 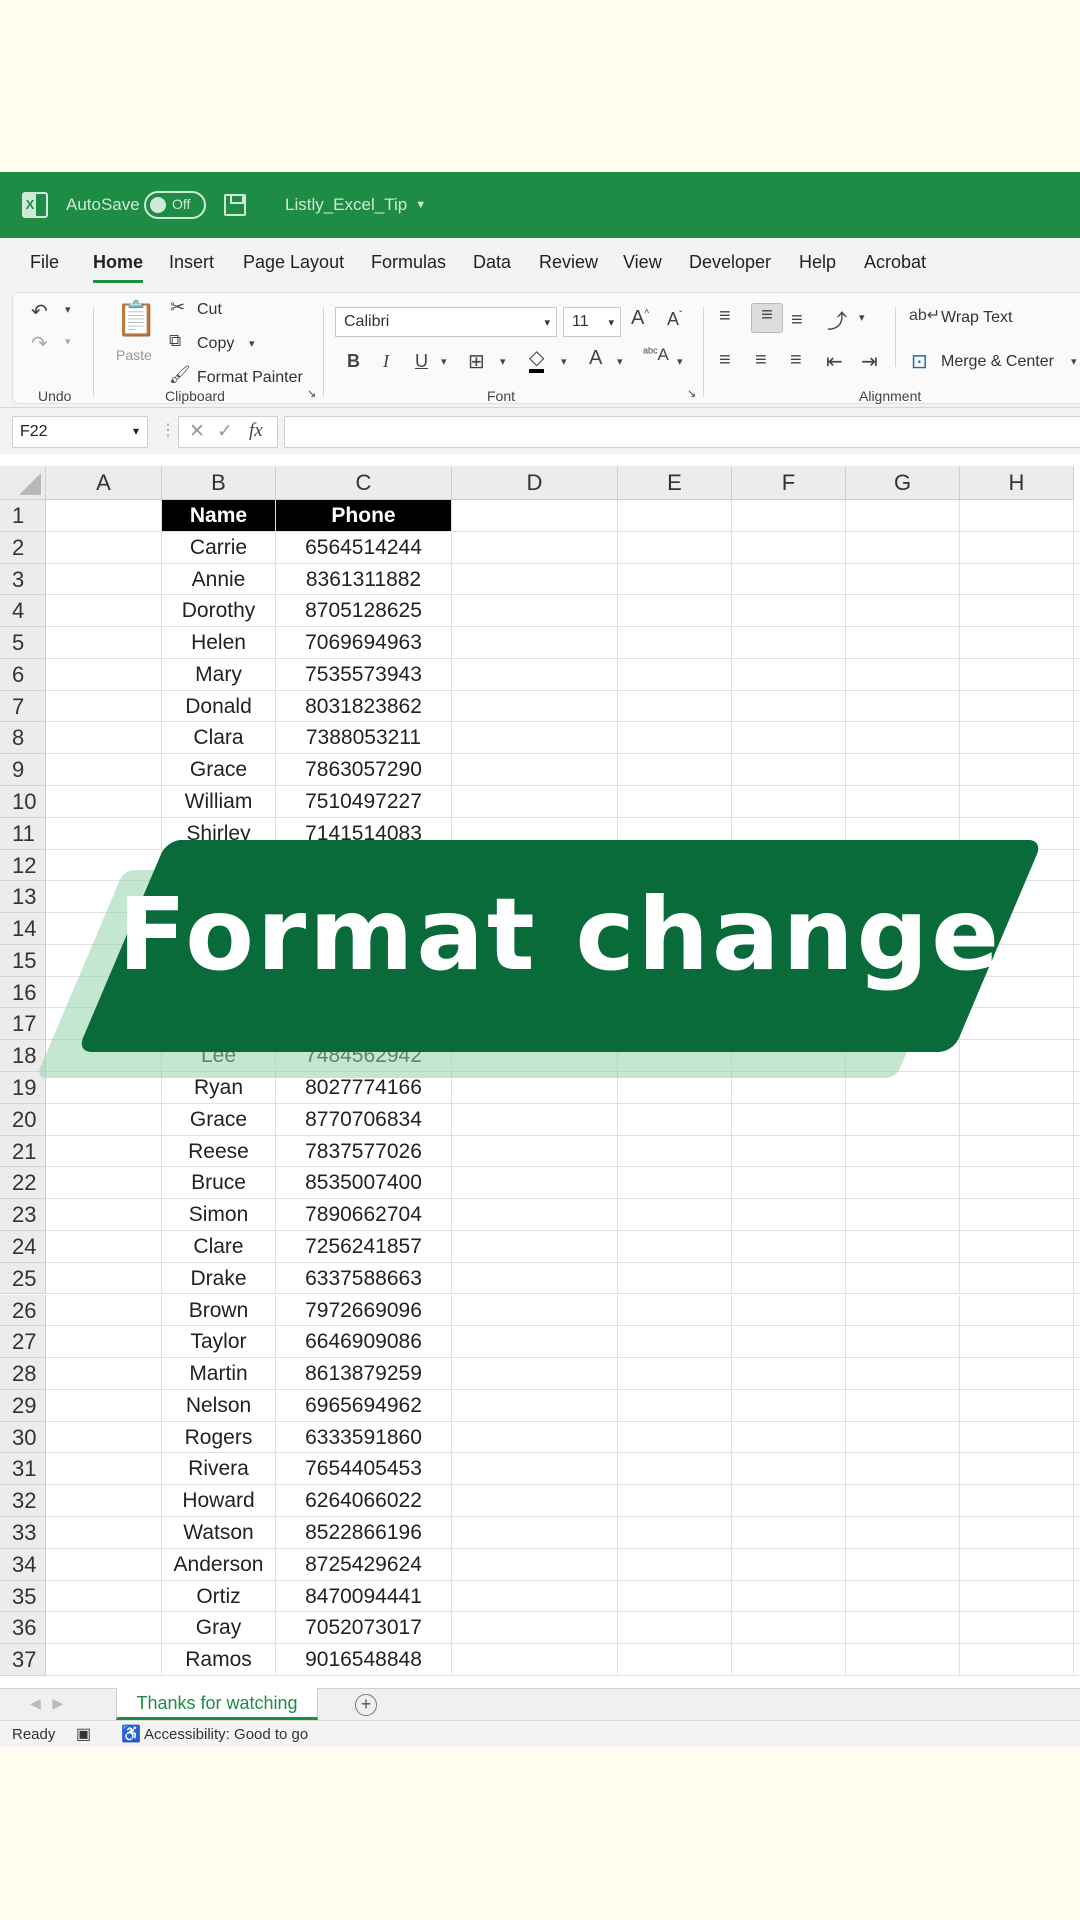 What do you see at coordinates (386, 361) in the screenshot?
I see `italic-button: I` at bounding box center [386, 361].